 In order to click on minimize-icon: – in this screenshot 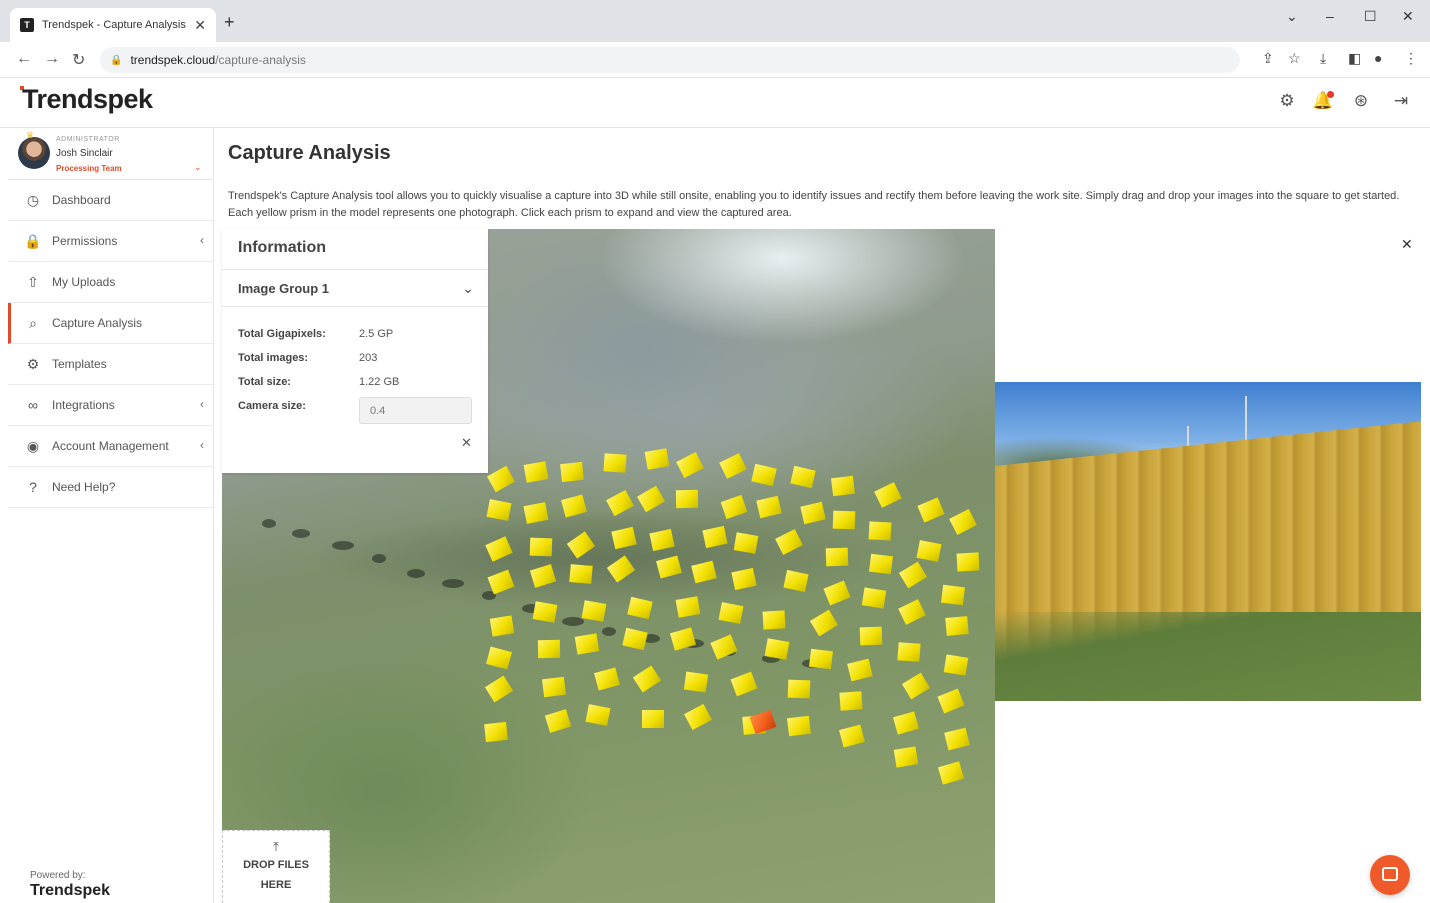, I will do `click(1330, 16)`.